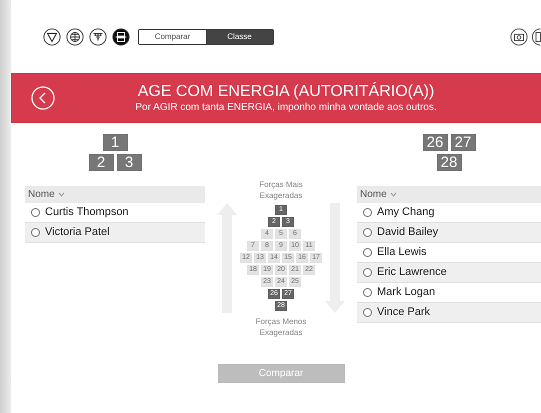  I want to click on rank-tile: 26, so click(435, 142).